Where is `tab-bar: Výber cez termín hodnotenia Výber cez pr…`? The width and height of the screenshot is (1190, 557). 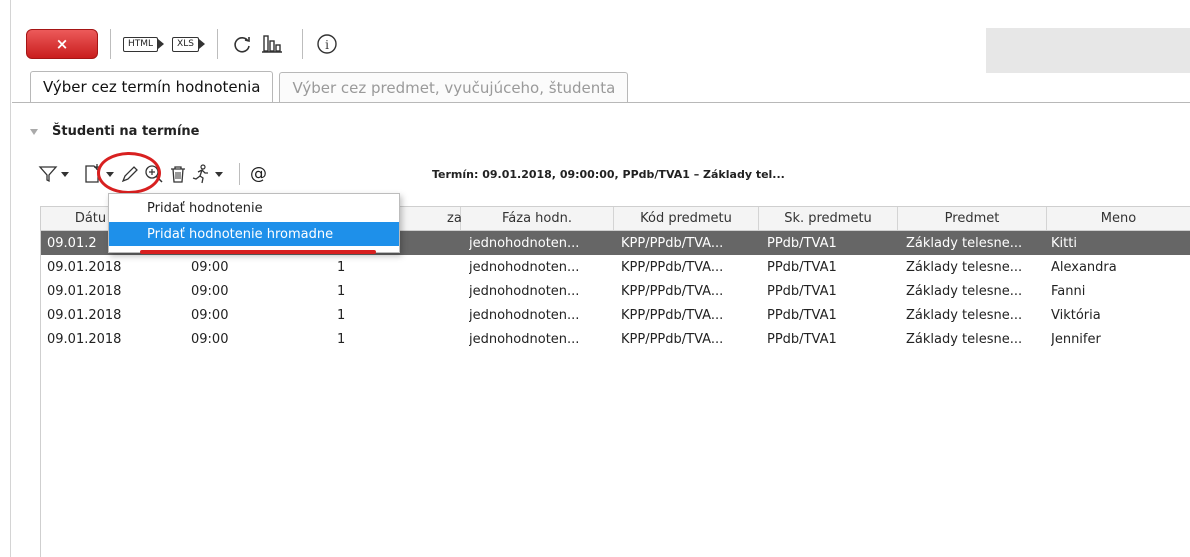 tab-bar: Výber cez termín hodnotenia Výber cez pr… is located at coordinates (332, 86).